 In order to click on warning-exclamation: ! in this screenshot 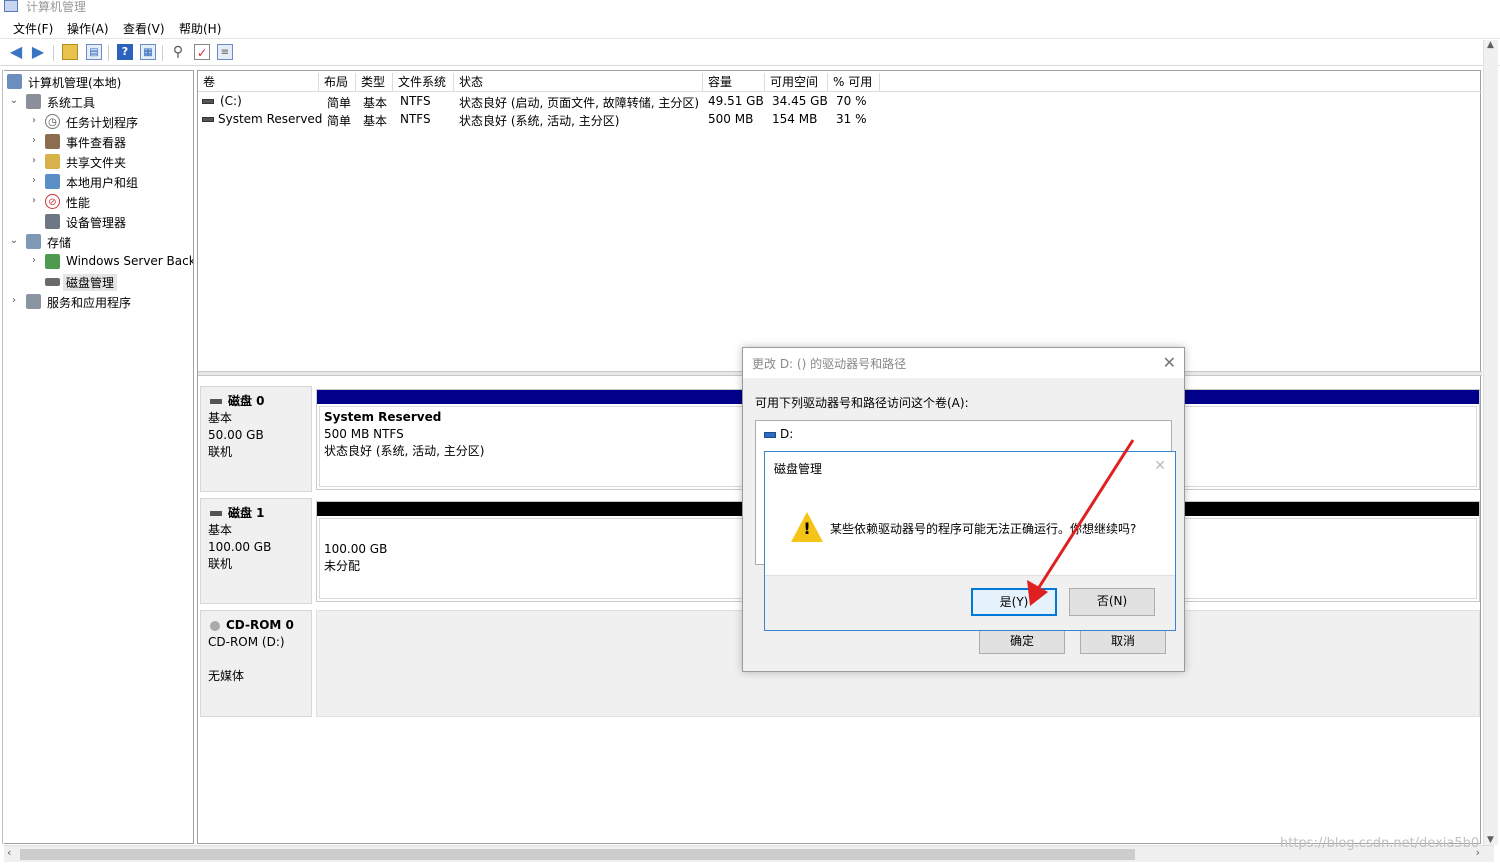, I will do `click(807, 528)`.